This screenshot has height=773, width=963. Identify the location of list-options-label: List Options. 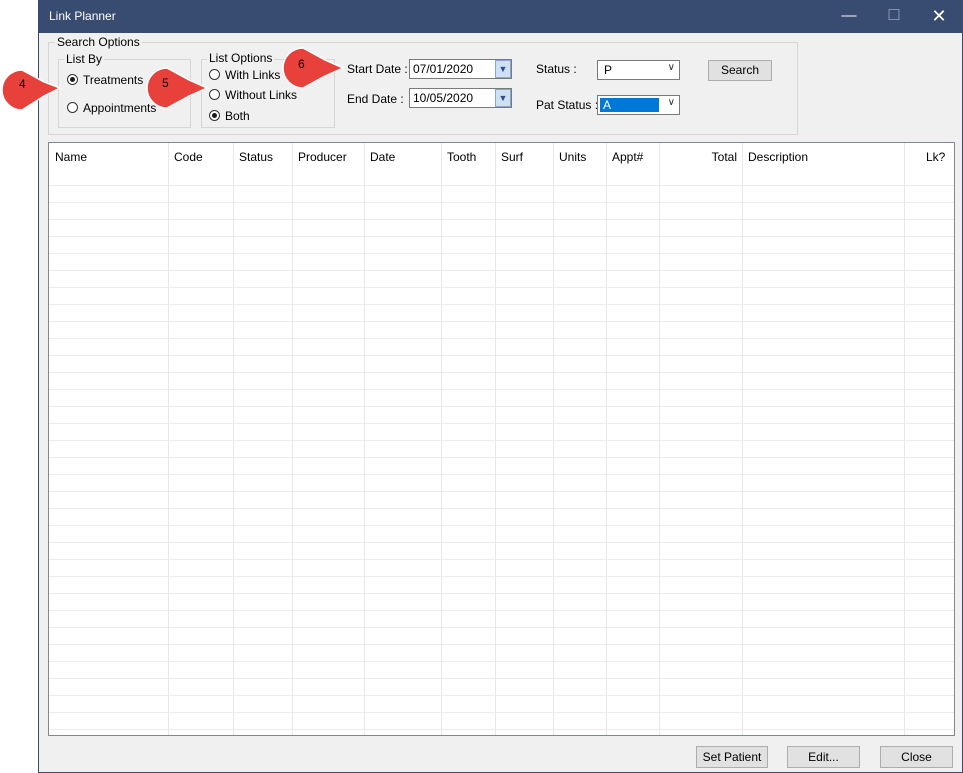
(241, 58).